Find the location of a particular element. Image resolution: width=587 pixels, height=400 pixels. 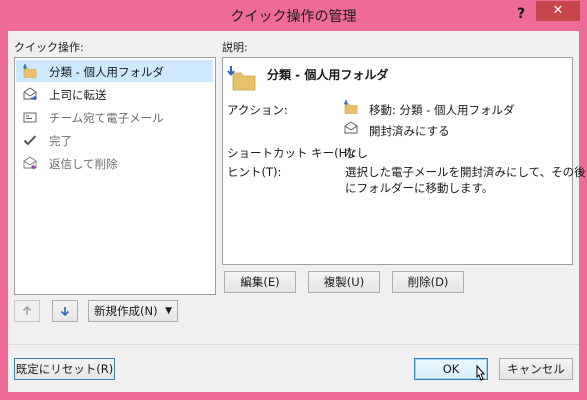

envelope-open-icon is located at coordinates (351, 129).